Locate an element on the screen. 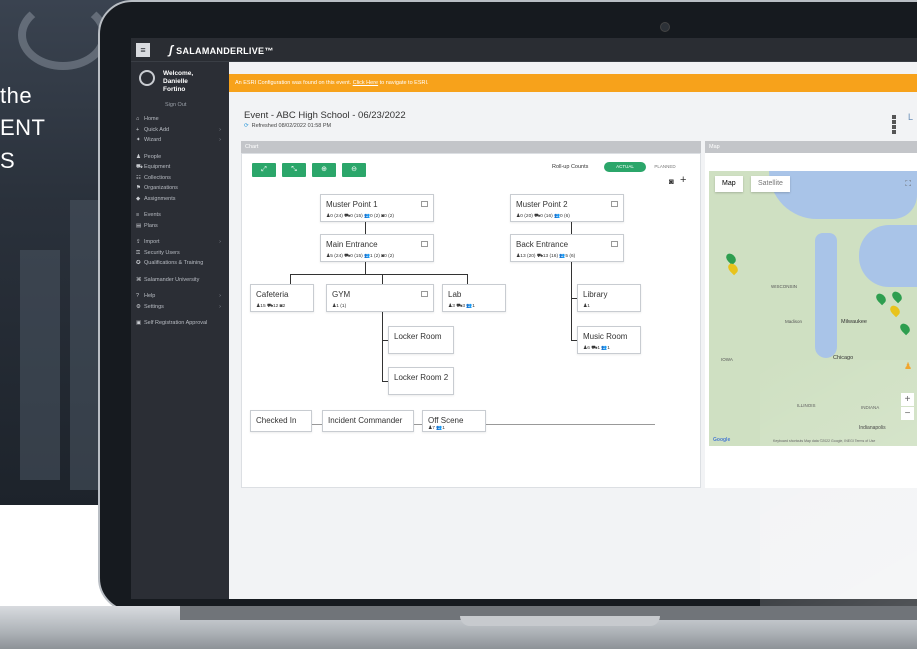  node-lab: Lab ♟3 ⛟3 👥1 is located at coordinates (474, 298).